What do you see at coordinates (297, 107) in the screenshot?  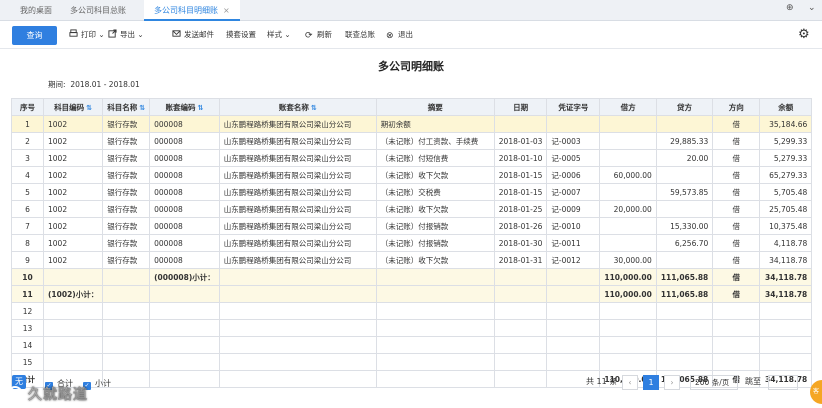 I see `column-header: 账套名称 ⇅` at bounding box center [297, 107].